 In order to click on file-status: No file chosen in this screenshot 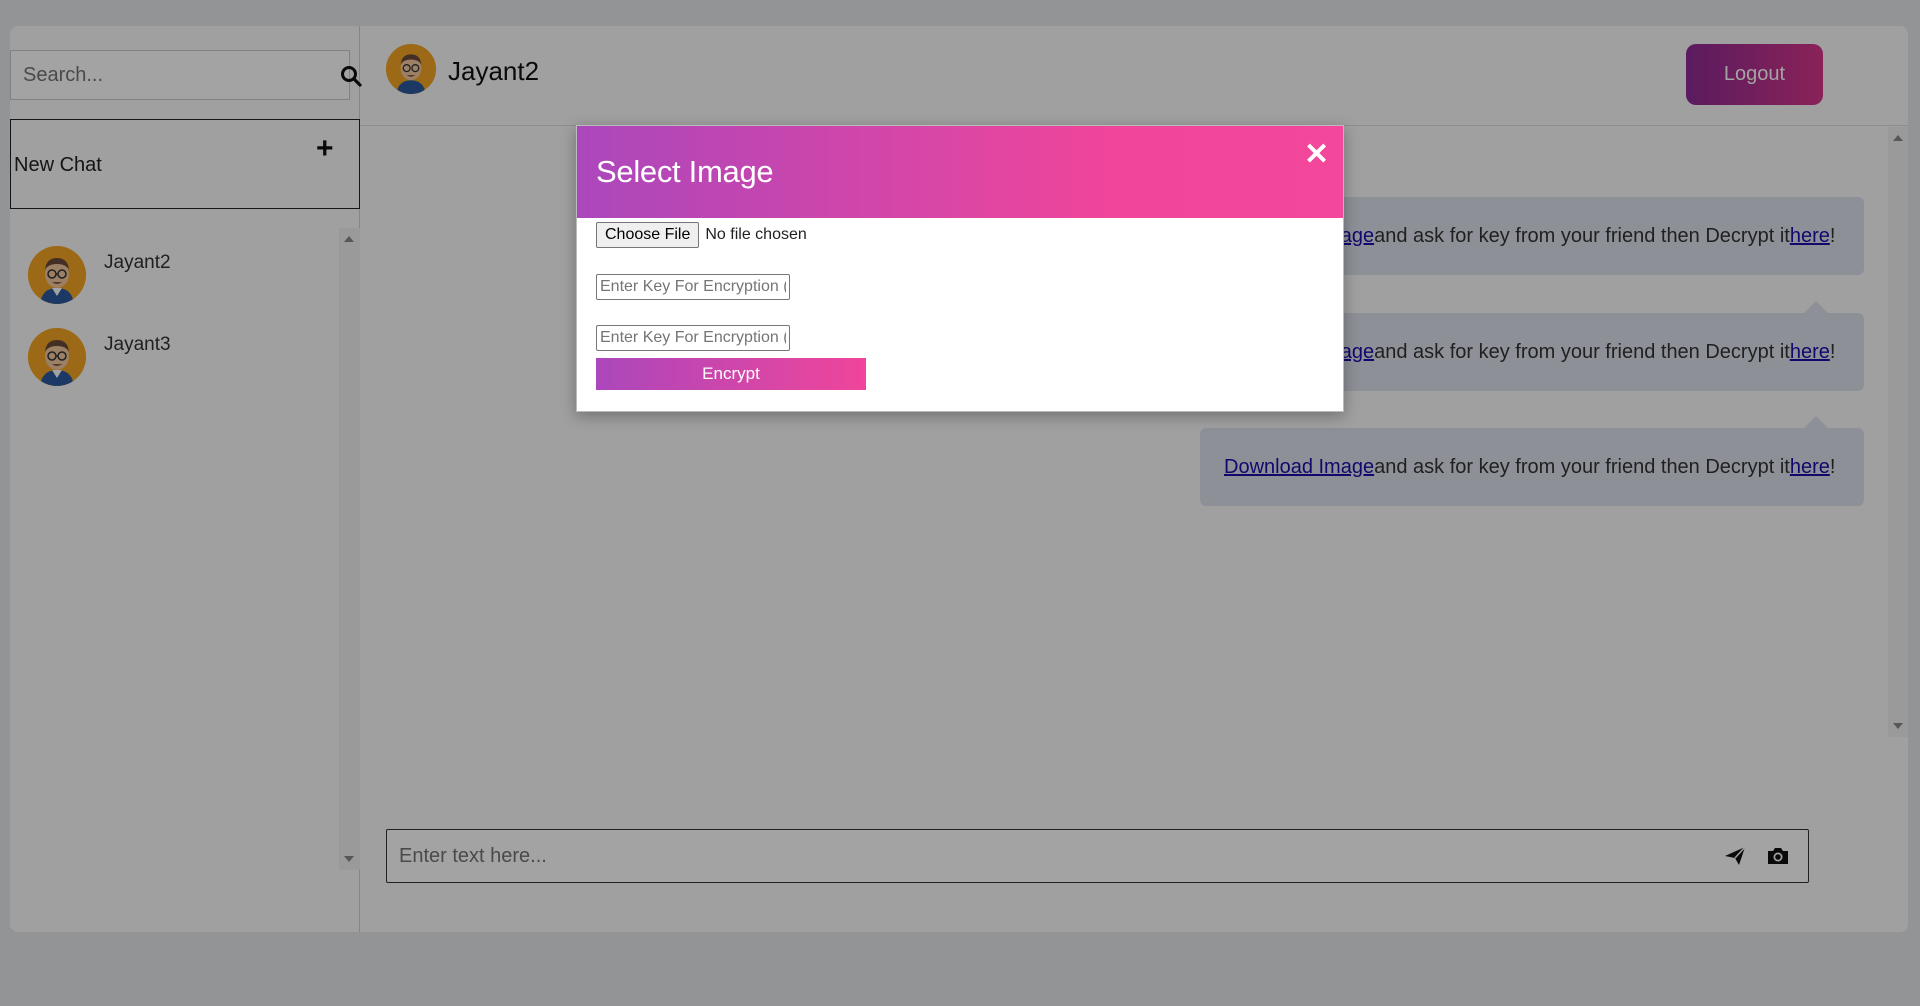, I will do `click(756, 234)`.